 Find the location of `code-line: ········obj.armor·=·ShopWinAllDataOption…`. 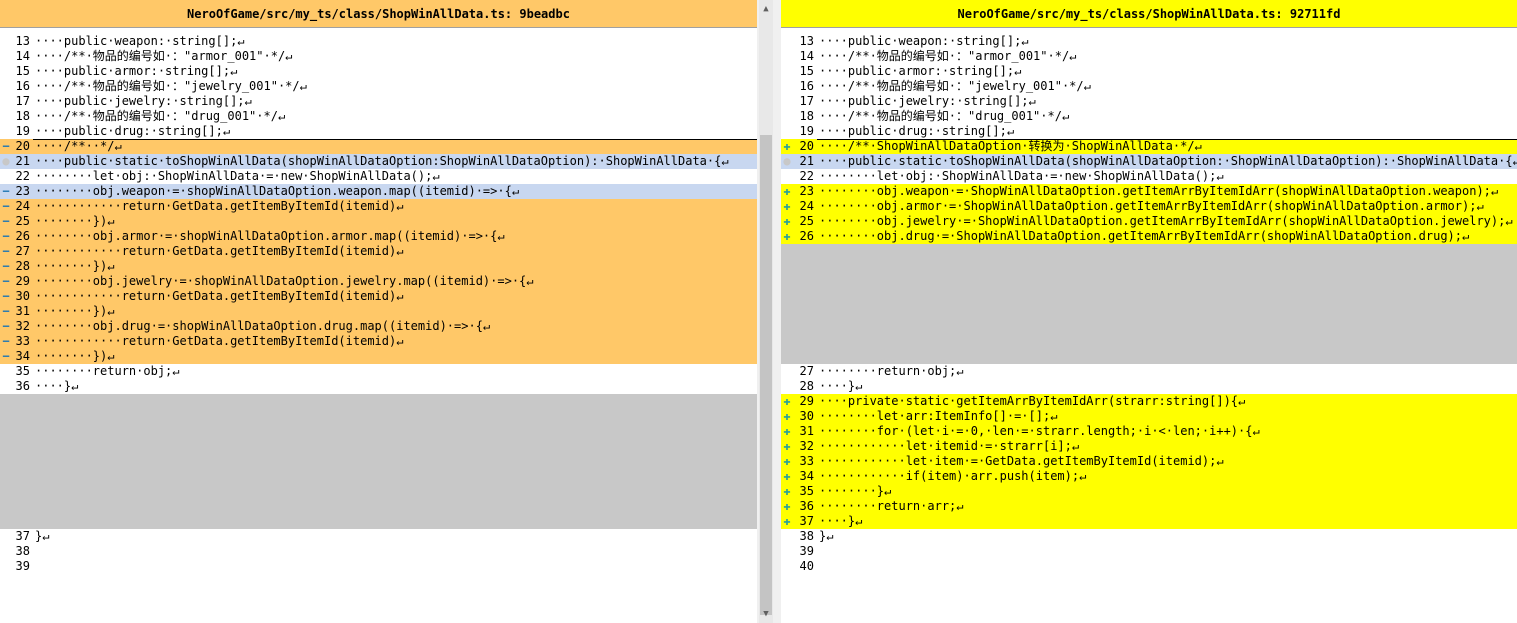

code-line: ········obj.armor·=·ShopWinAllDataOption… is located at coordinates (1167, 206).